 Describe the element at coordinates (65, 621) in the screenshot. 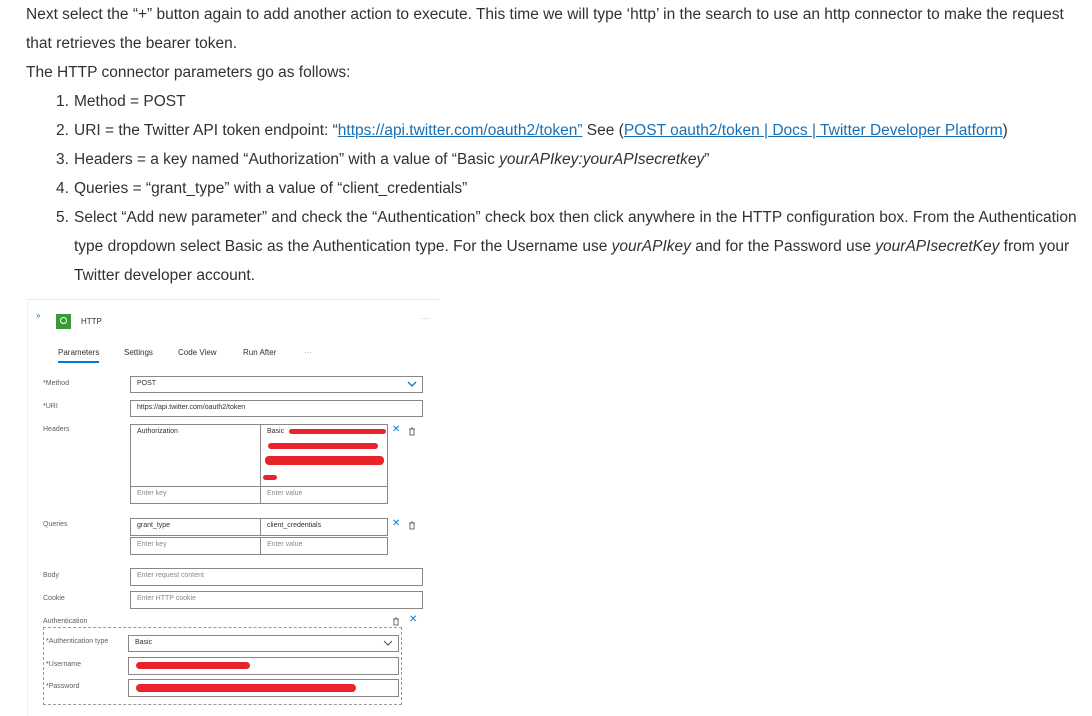

I see `authentication-label: Authentication` at that location.